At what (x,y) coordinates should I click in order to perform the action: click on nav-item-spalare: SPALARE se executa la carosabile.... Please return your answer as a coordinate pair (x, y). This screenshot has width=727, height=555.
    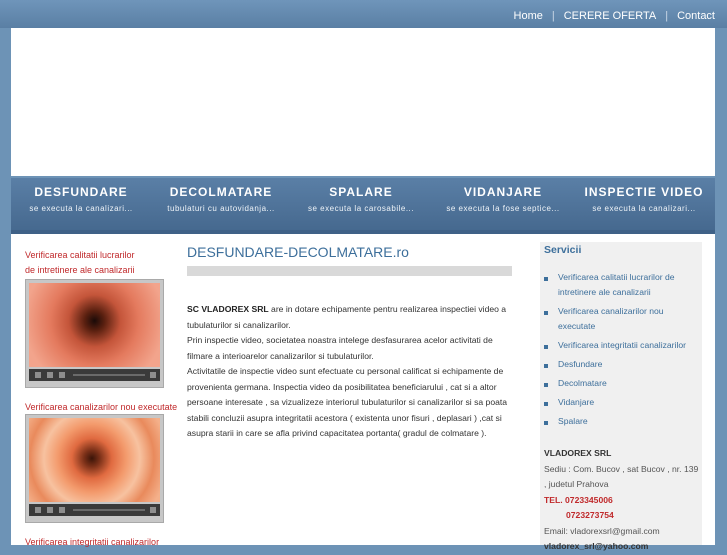
    Looking at the image, I should click on (361, 195).